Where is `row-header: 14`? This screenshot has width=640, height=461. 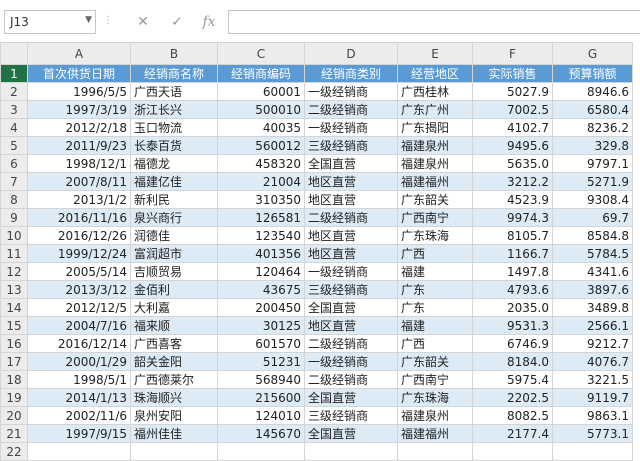
row-header: 14 is located at coordinates (14, 307).